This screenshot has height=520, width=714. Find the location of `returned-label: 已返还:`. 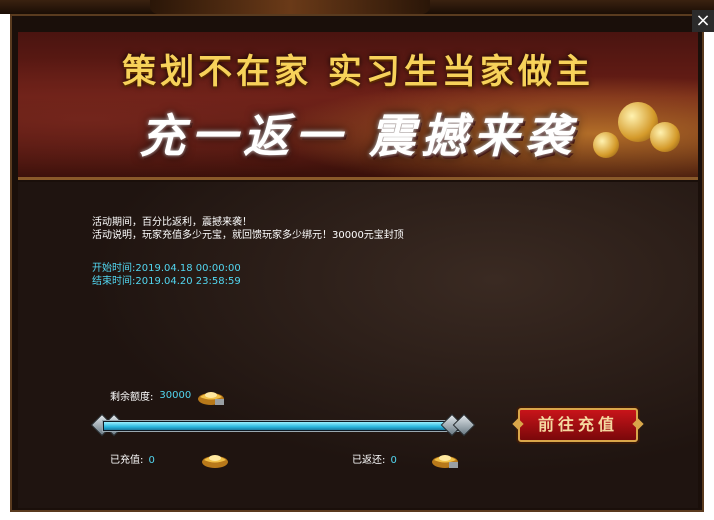

returned-label: 已返还: is located at coordinates (369, 460).